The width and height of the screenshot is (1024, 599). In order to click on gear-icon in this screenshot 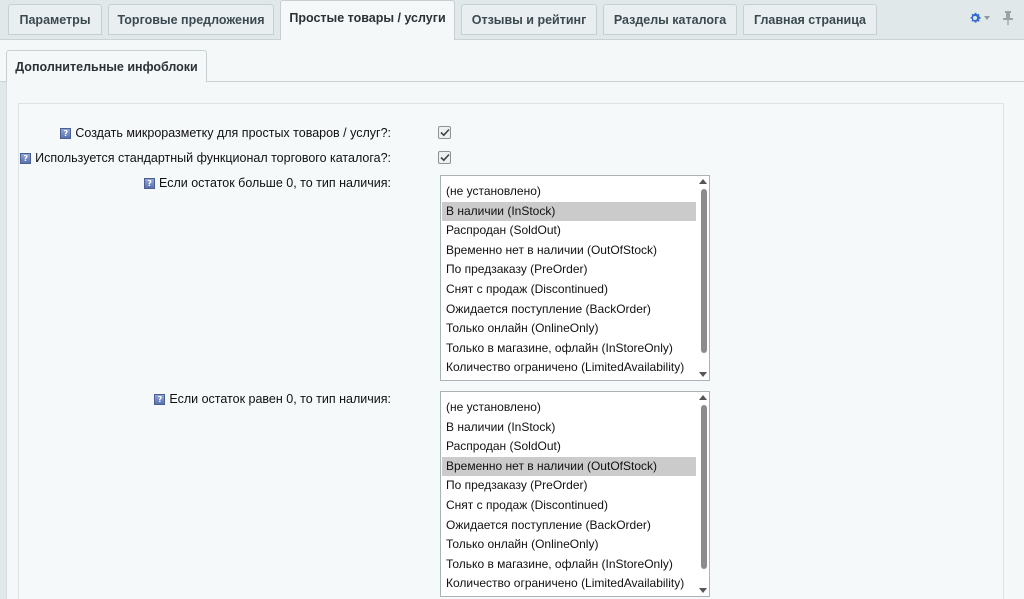, I will do `click(975, 17)`.